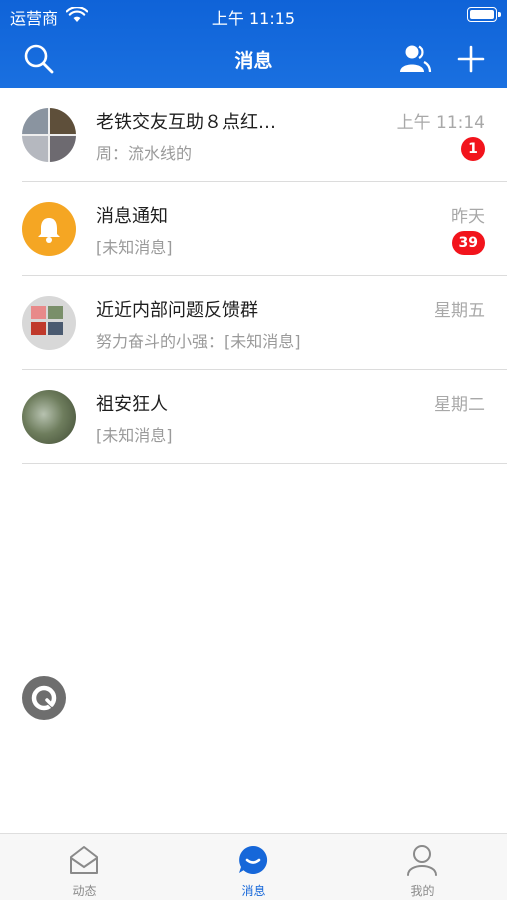 This screenshot has height=900, width=507. Describe the element at coordinates (253, 417) in the screenshot. I see `conversation-row: 祖安狂人 [未知消息] 星期二` at that location.